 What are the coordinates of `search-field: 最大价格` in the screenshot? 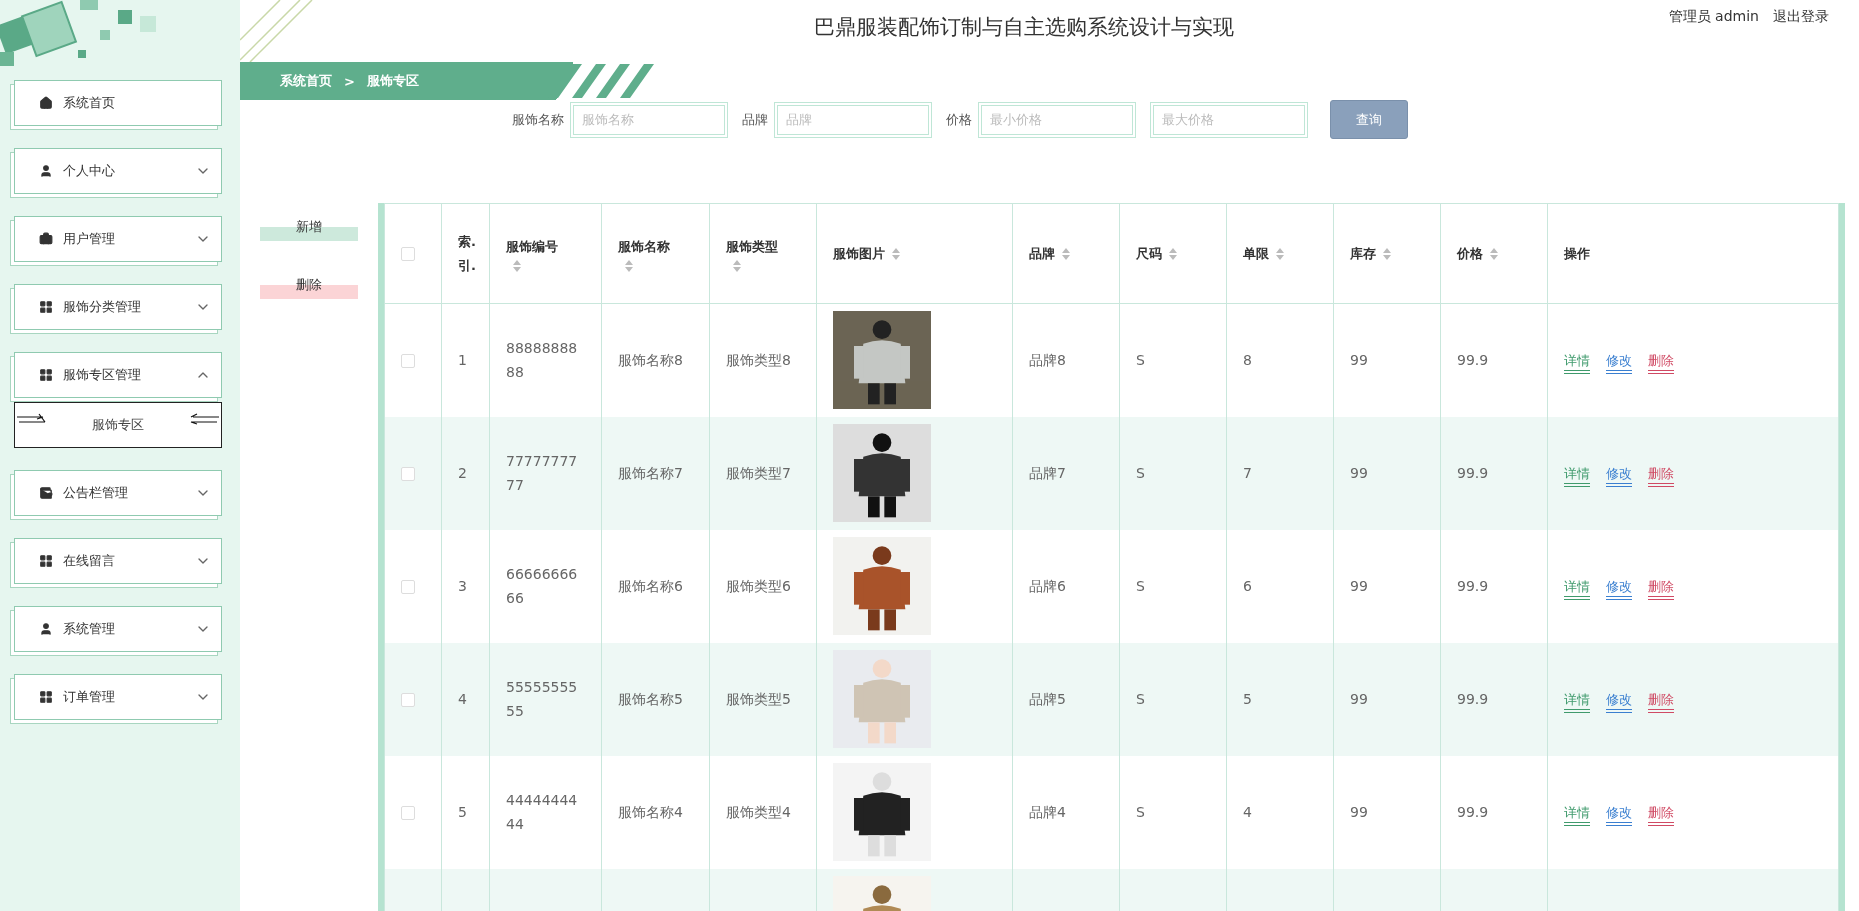 It's located at (1228, 119).